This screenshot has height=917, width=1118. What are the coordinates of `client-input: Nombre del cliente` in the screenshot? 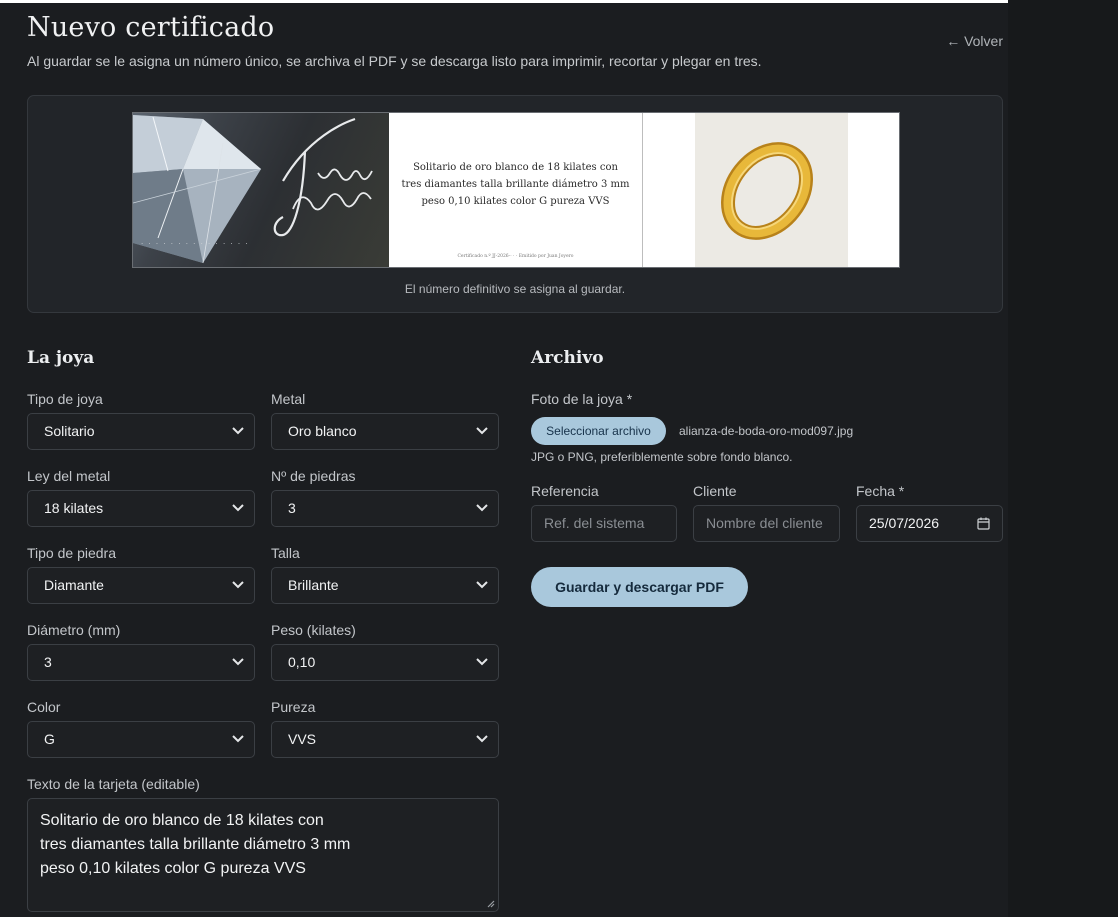 It's located at (766, 523).